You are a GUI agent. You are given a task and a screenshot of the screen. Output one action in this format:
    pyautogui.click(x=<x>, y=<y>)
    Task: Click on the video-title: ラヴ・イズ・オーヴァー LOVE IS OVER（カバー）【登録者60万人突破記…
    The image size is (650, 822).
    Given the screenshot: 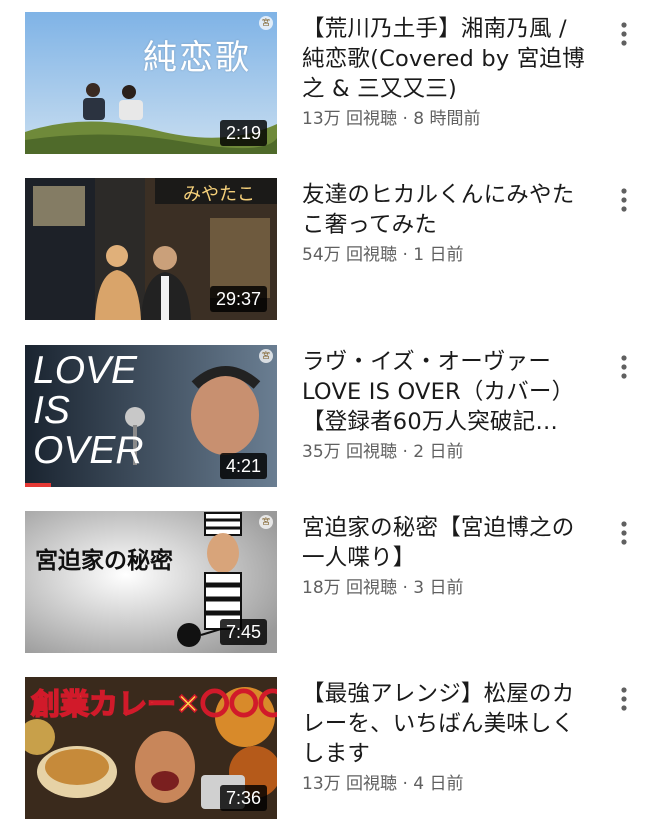 What is the action you would take?
    pyautogui.click(x=448, y=392)
    